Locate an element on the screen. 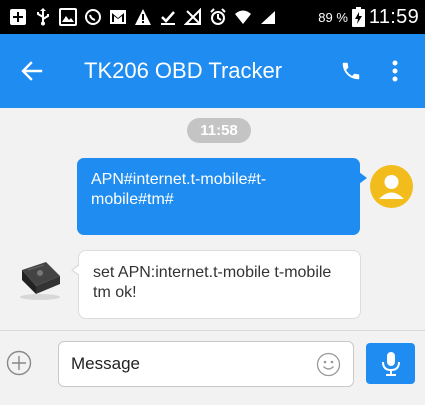  conversation-title: TK206 OBD Tracker is located at coordinates (183, 70).